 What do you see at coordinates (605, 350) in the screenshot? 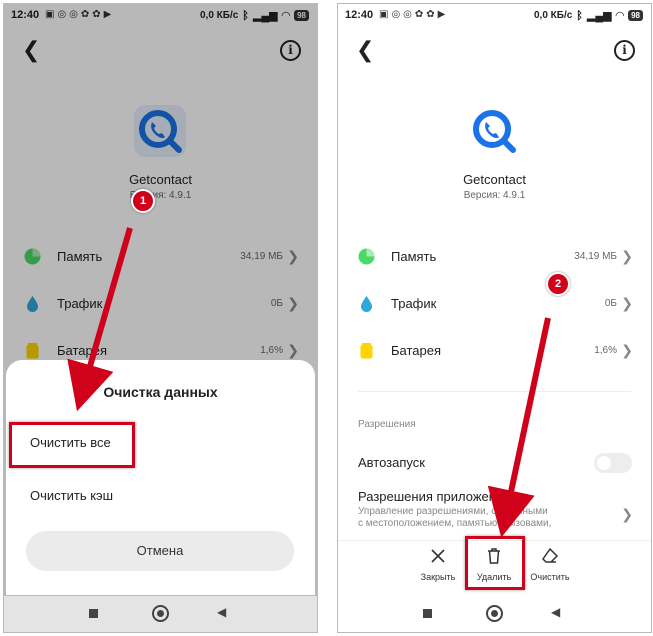
I see `row-value: 1,6%` at bounding box center [605, 350].